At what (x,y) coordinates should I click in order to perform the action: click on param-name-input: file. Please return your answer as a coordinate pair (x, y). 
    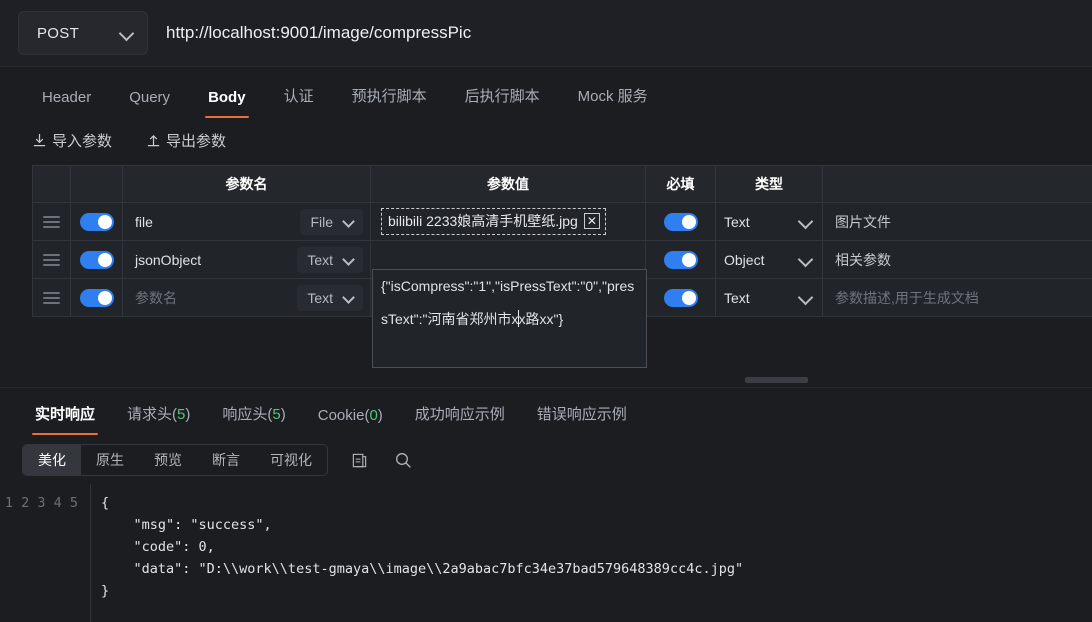
    Looking at the image, I should click on (217, 222).